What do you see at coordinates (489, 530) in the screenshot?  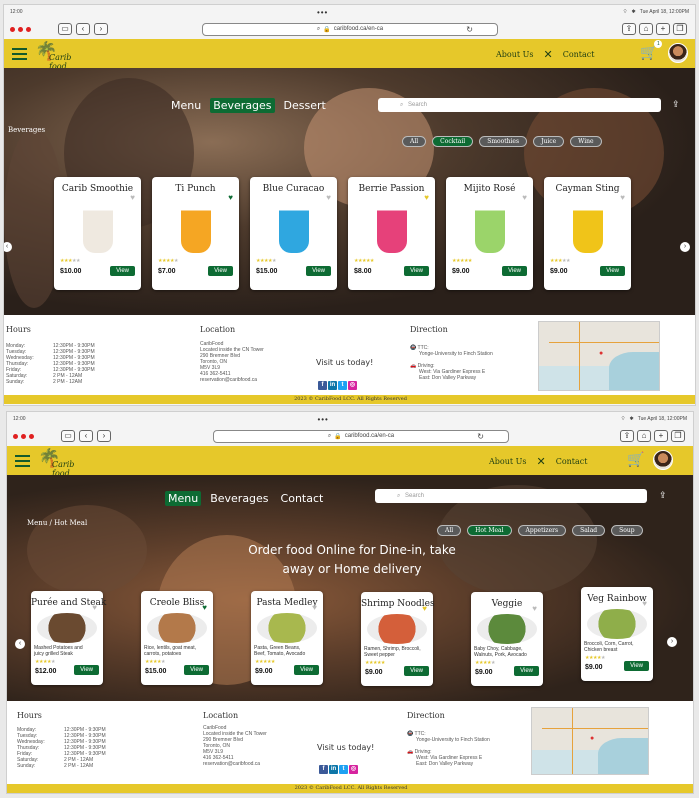 I see `chip-hot-meal: Hot Meal` at bounding box center [489, 530].